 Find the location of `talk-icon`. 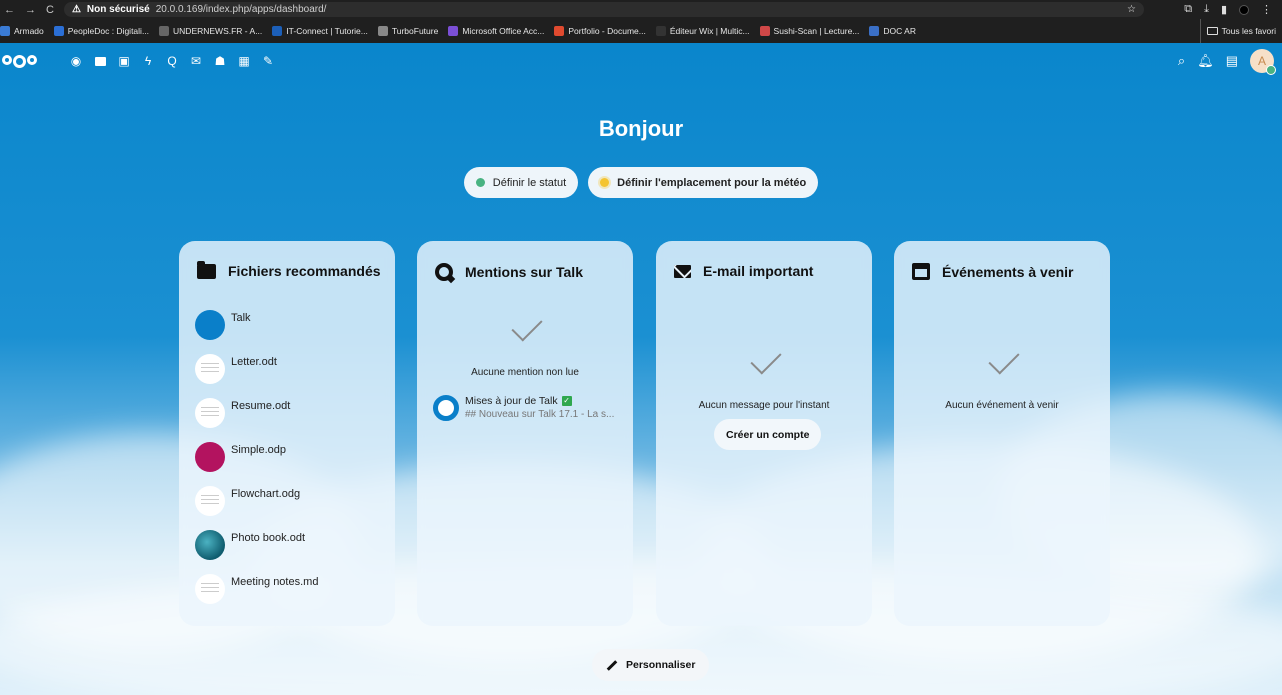

talk-icon is located at coordinates (444, 272).